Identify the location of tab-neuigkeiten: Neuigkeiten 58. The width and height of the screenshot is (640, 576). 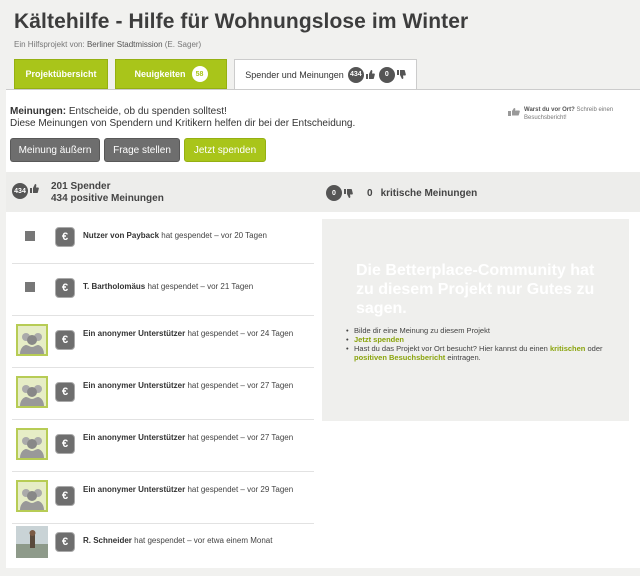
(171, 74).